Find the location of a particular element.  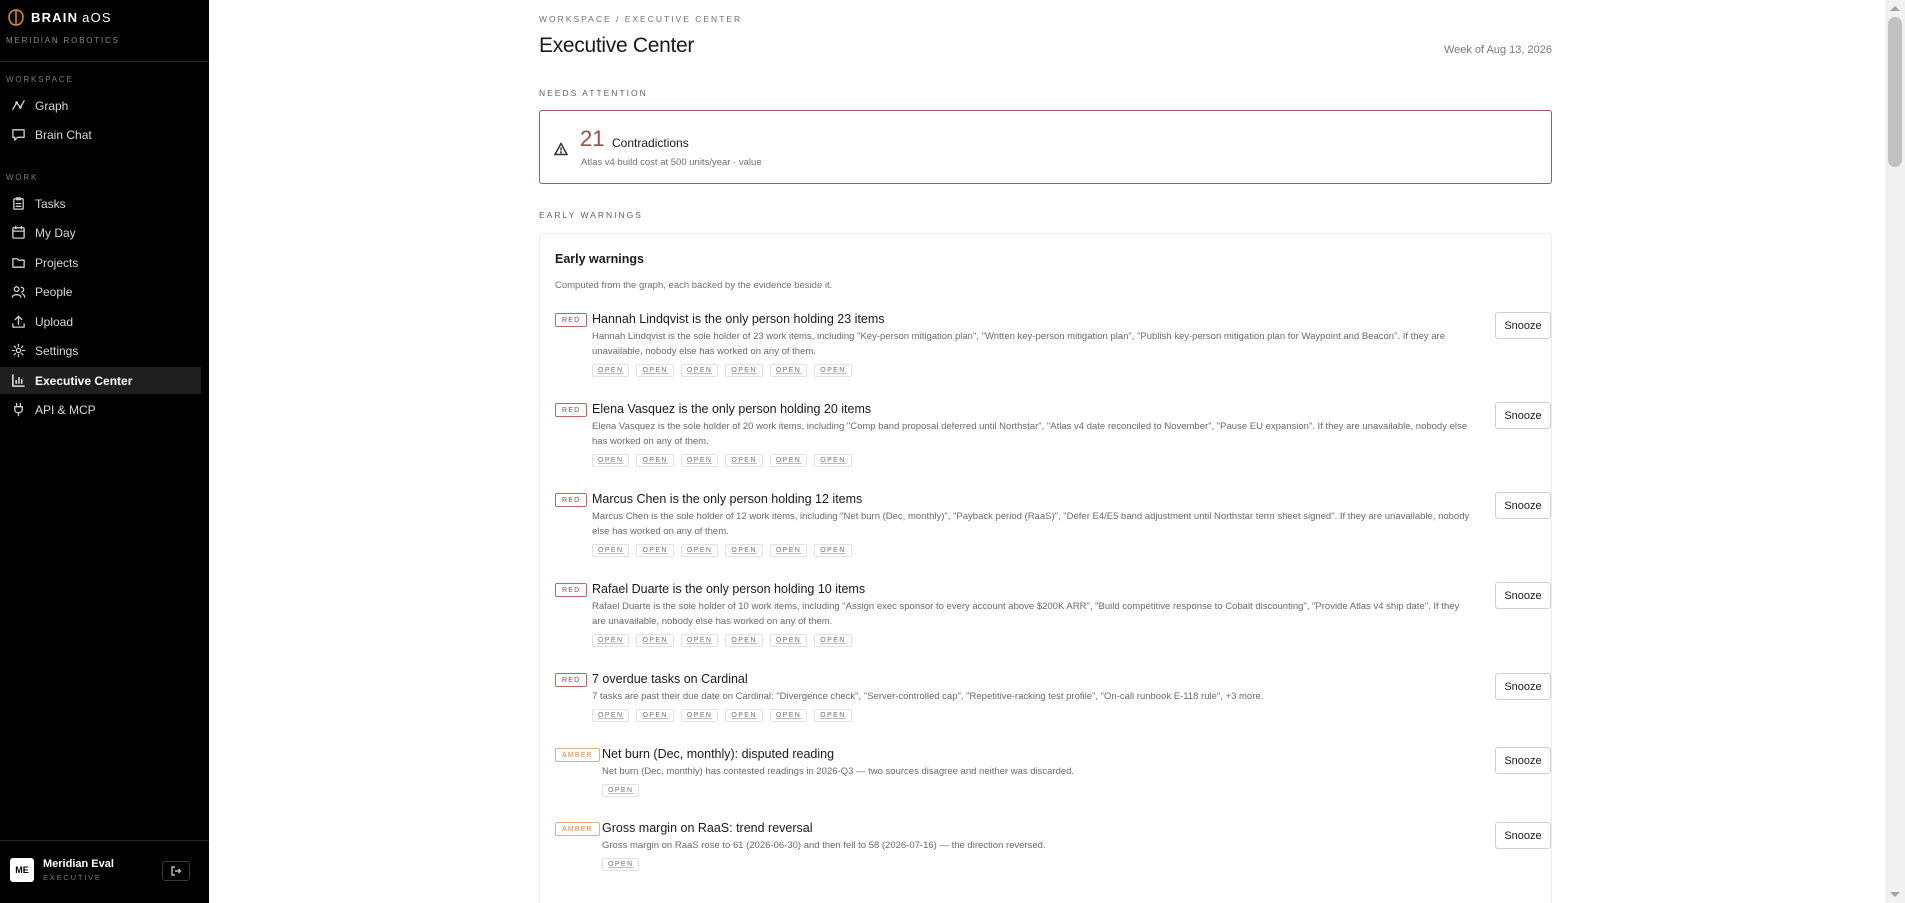

sidebar-item-label: My Day is located at coordinates (55, 232).